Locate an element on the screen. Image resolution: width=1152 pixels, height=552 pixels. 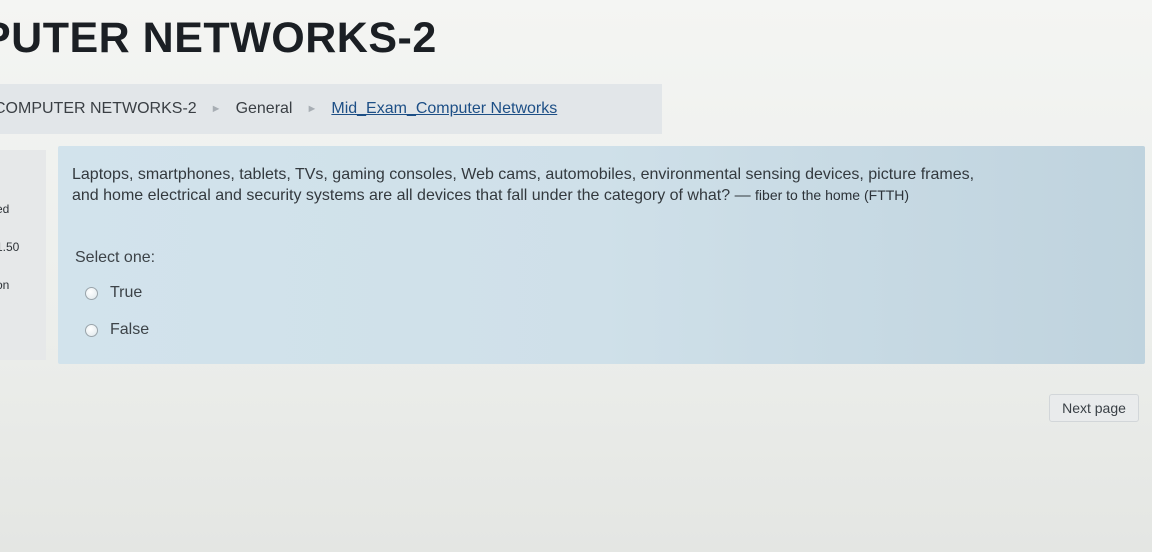
radio-false is located at coordinates (91, 330).